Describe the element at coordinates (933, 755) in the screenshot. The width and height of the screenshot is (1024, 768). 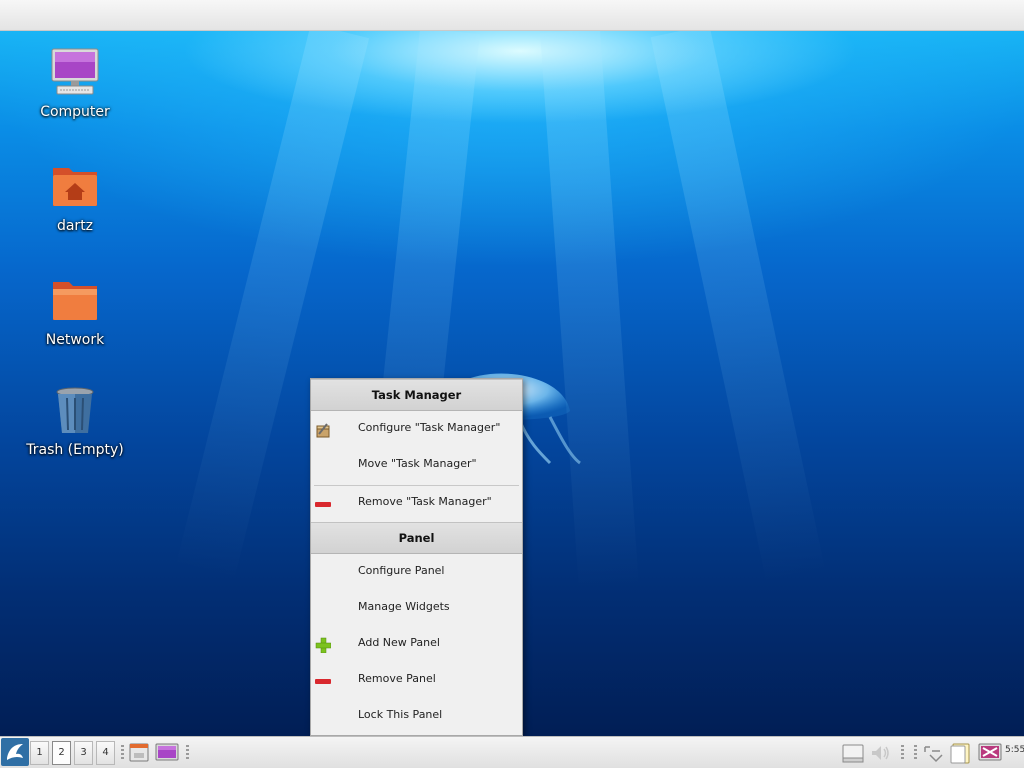
I see `network-icon` at that location.